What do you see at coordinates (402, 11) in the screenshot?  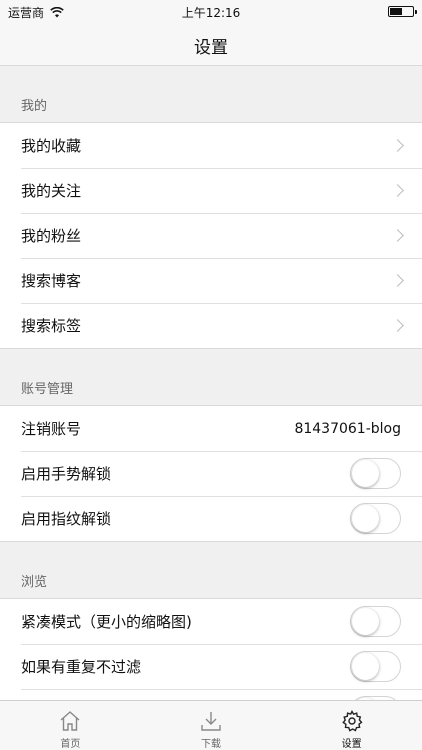 I see `battery-icon` at bounding box center [402, 11].